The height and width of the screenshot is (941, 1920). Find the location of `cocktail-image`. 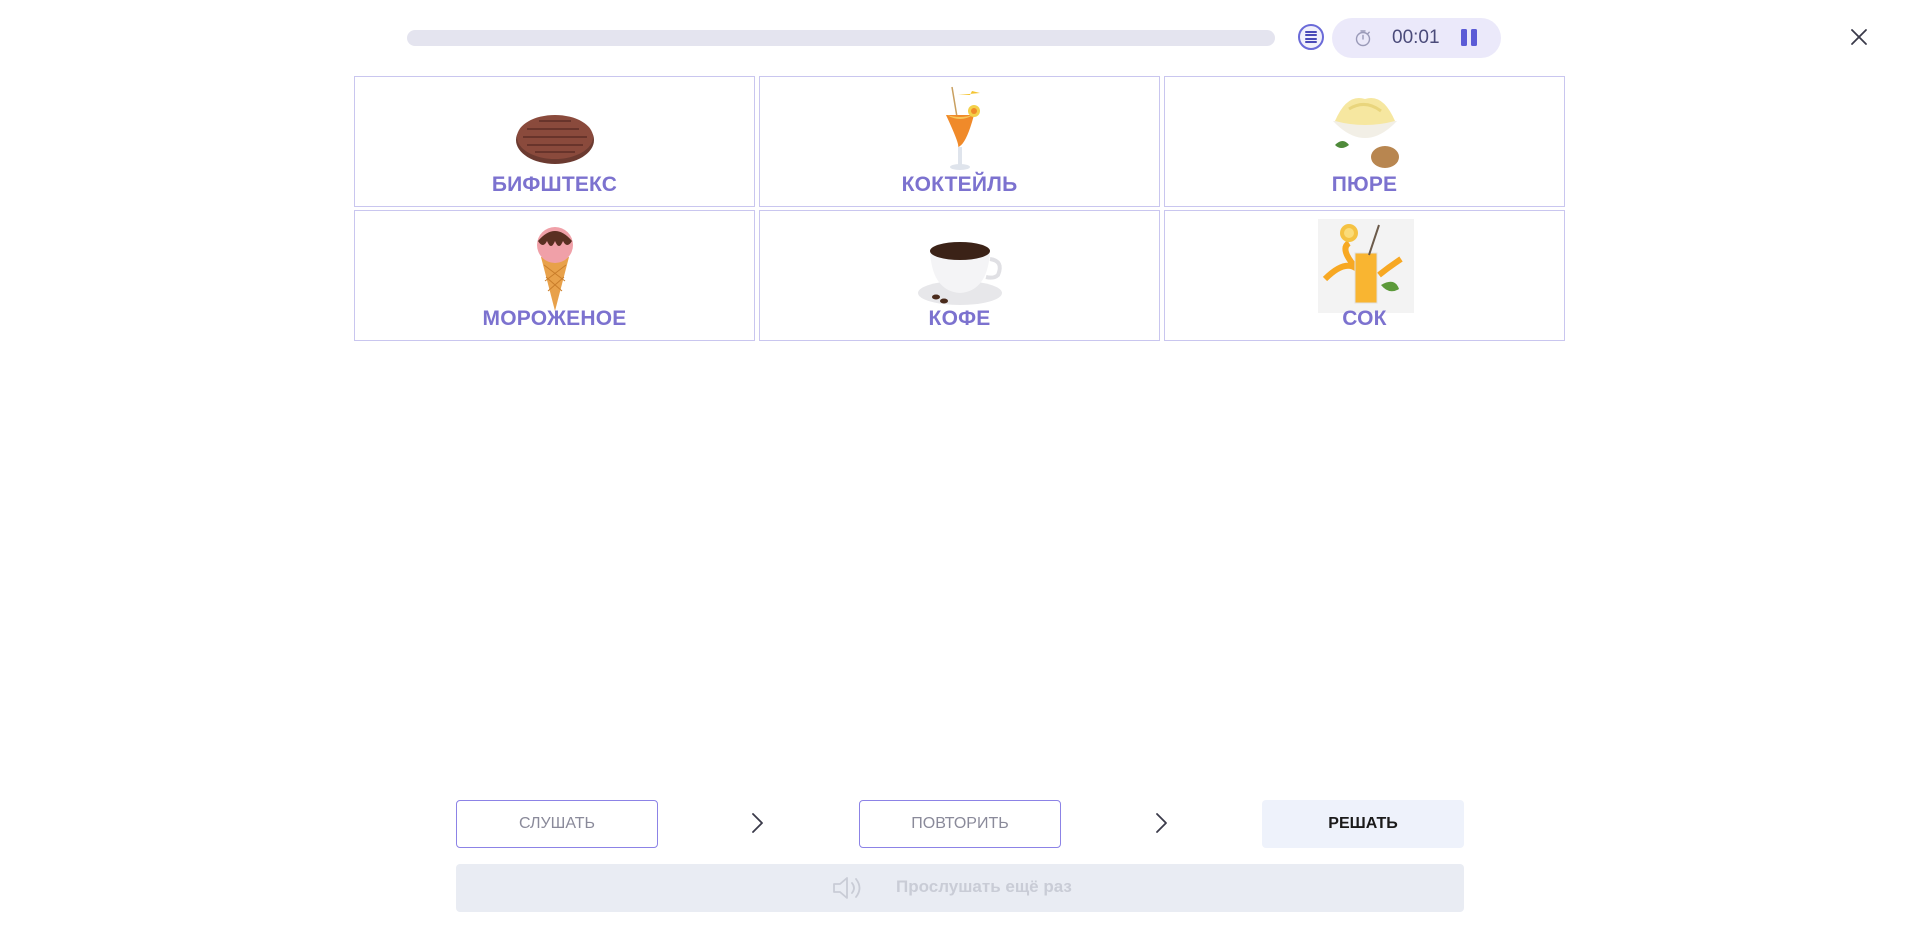

cocktail-image is located at coordinates (959, 132).